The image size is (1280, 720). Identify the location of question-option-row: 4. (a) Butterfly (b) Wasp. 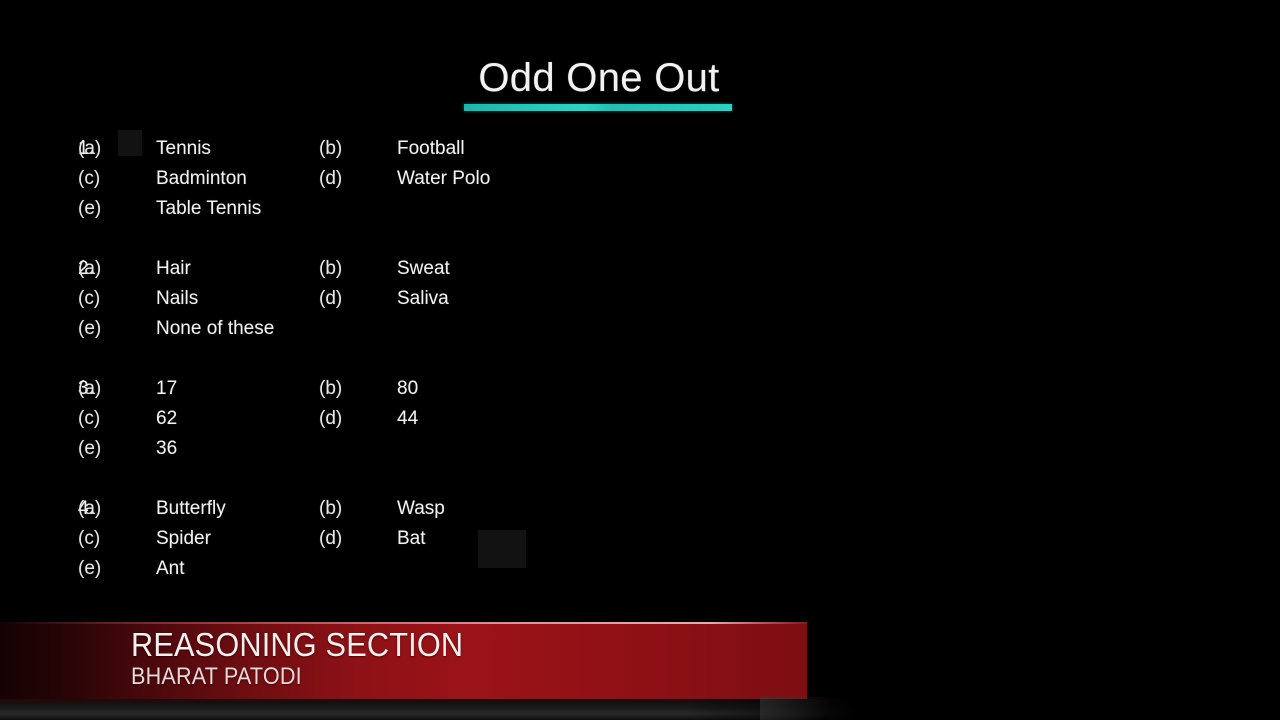
(410, 513).